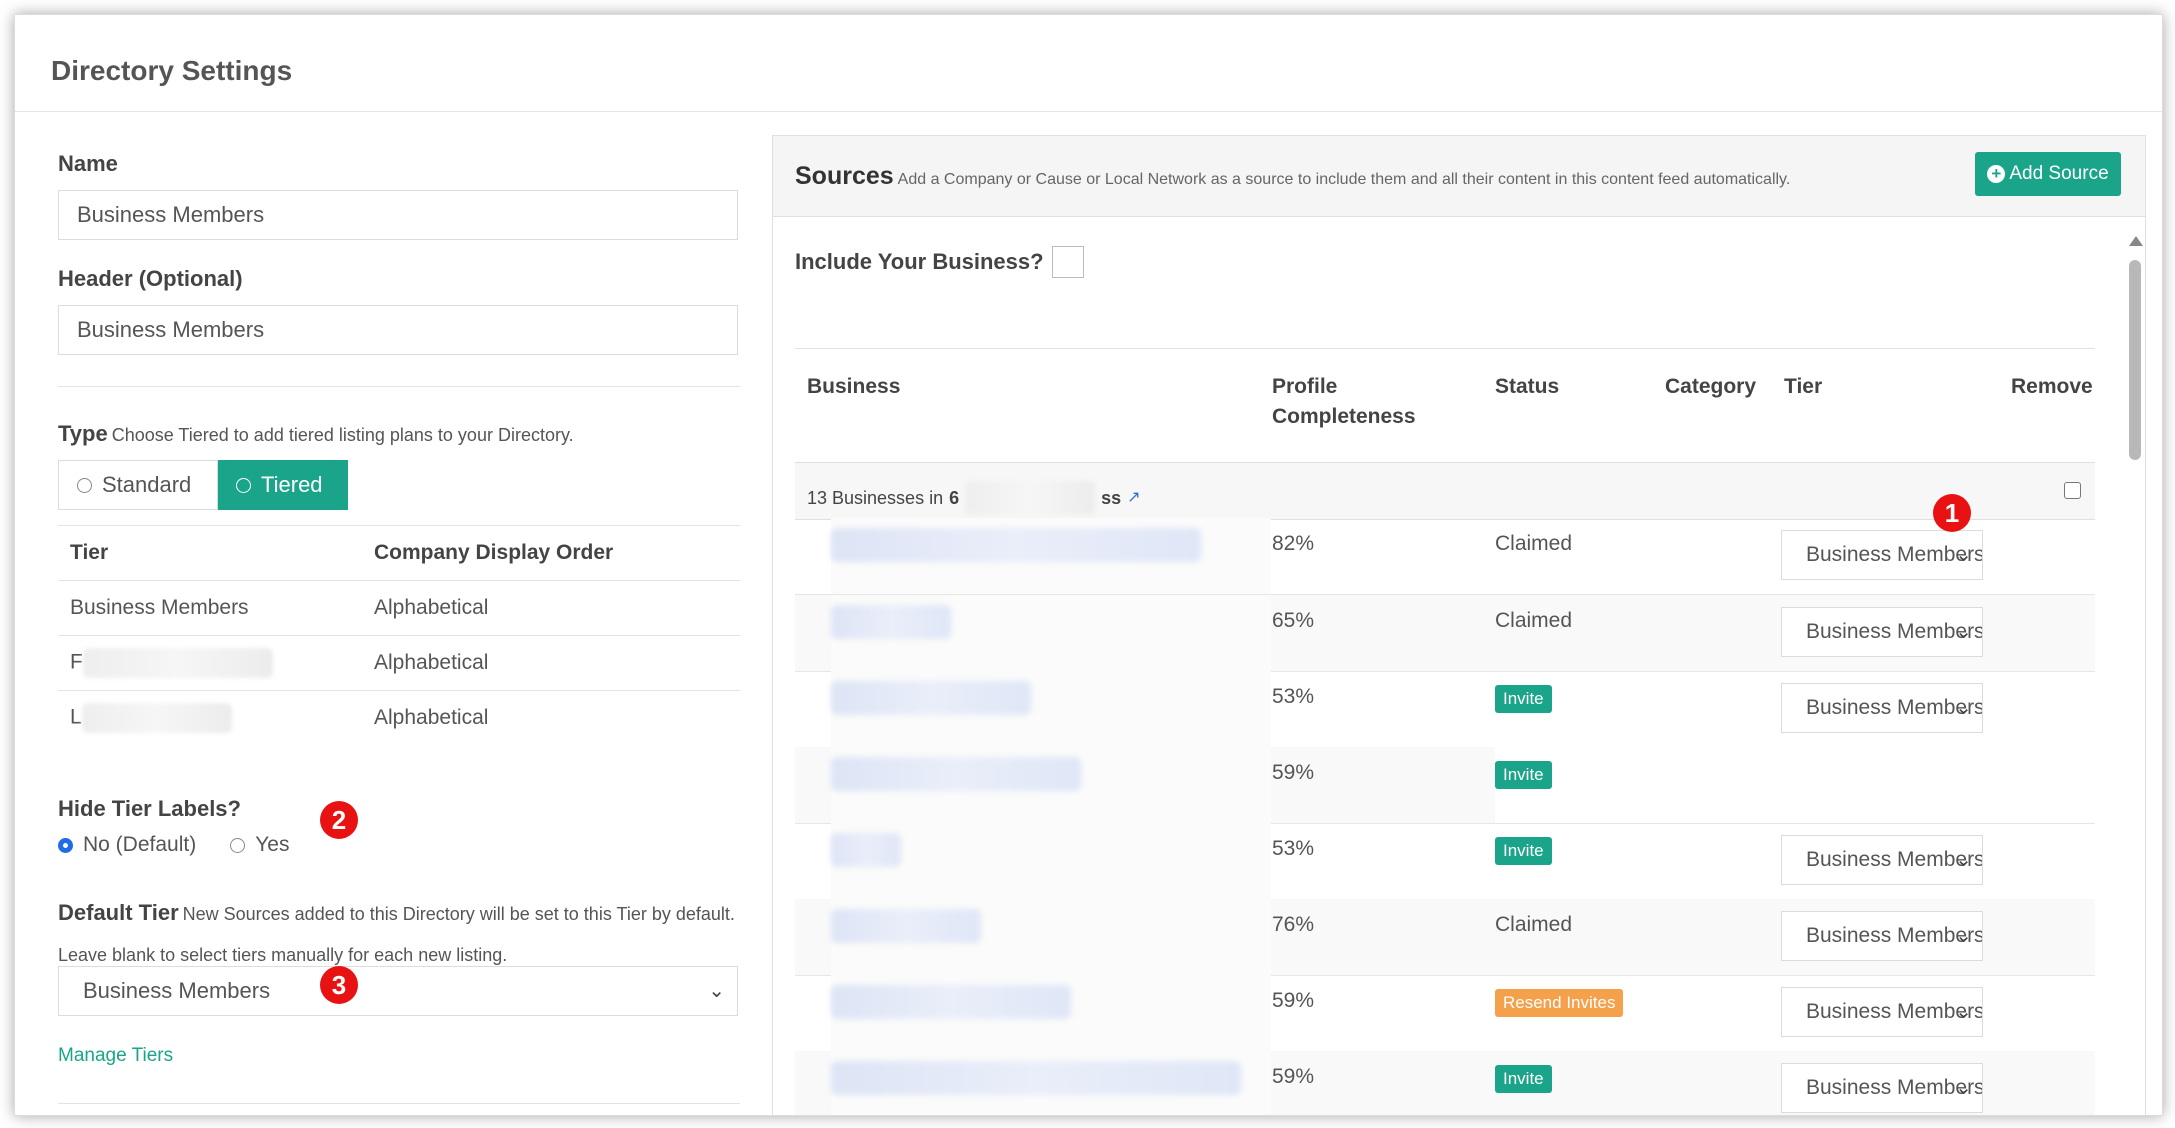 The image size is (2175, 1128). I want to click on type-label-text: Type, so click(83, 433).